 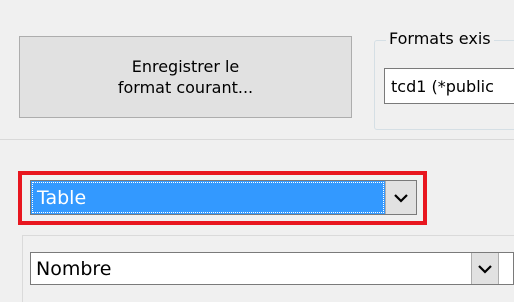 I want to click on save-button-line-1: Enregistrer le, so click(x=185, y=66).